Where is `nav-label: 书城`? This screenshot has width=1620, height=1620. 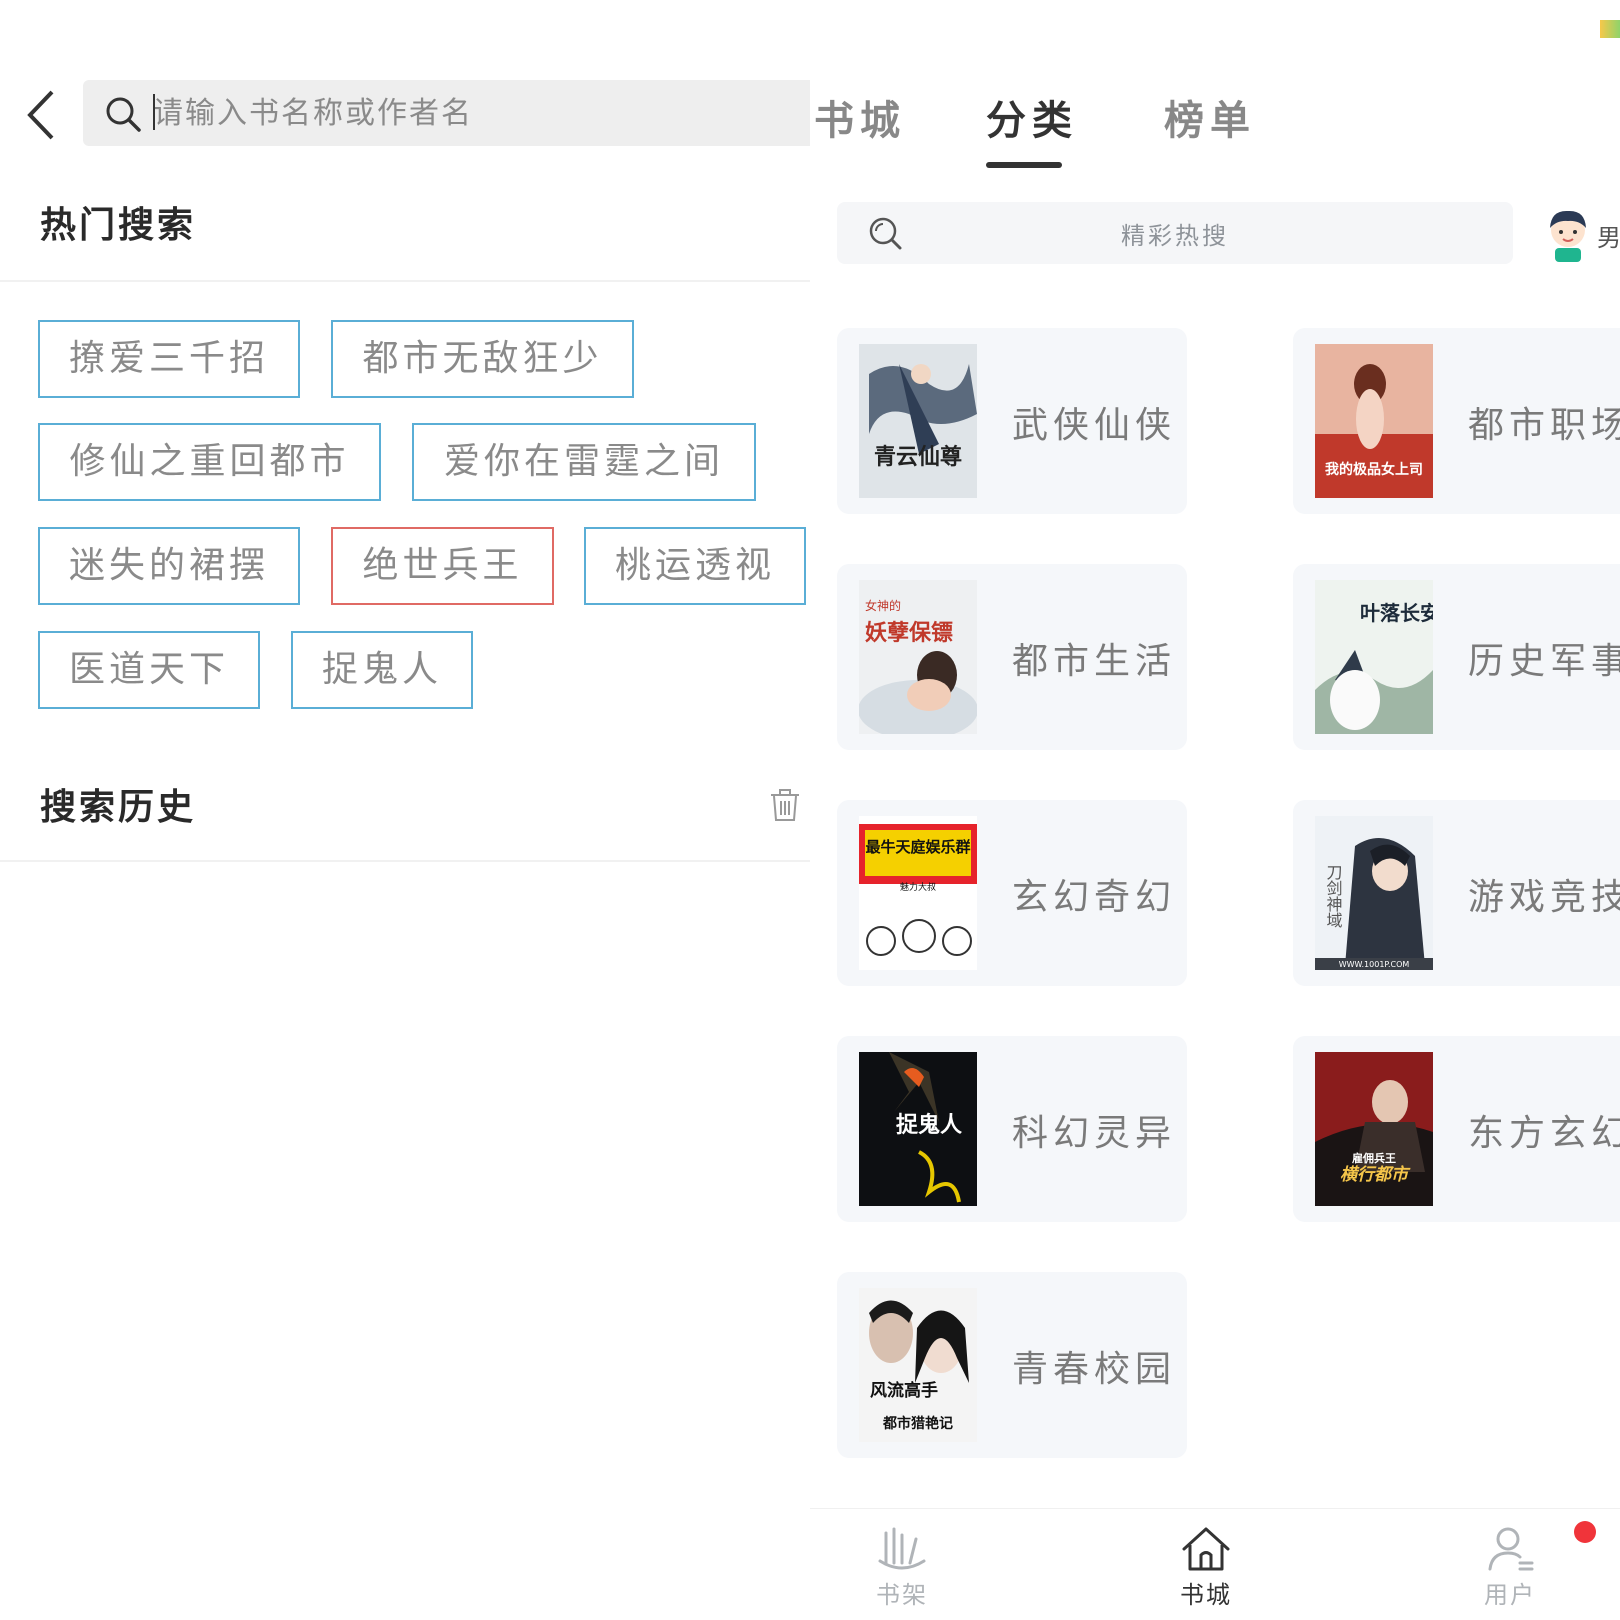 nav-label: 书城 is located at coordinates (1206, 1595).